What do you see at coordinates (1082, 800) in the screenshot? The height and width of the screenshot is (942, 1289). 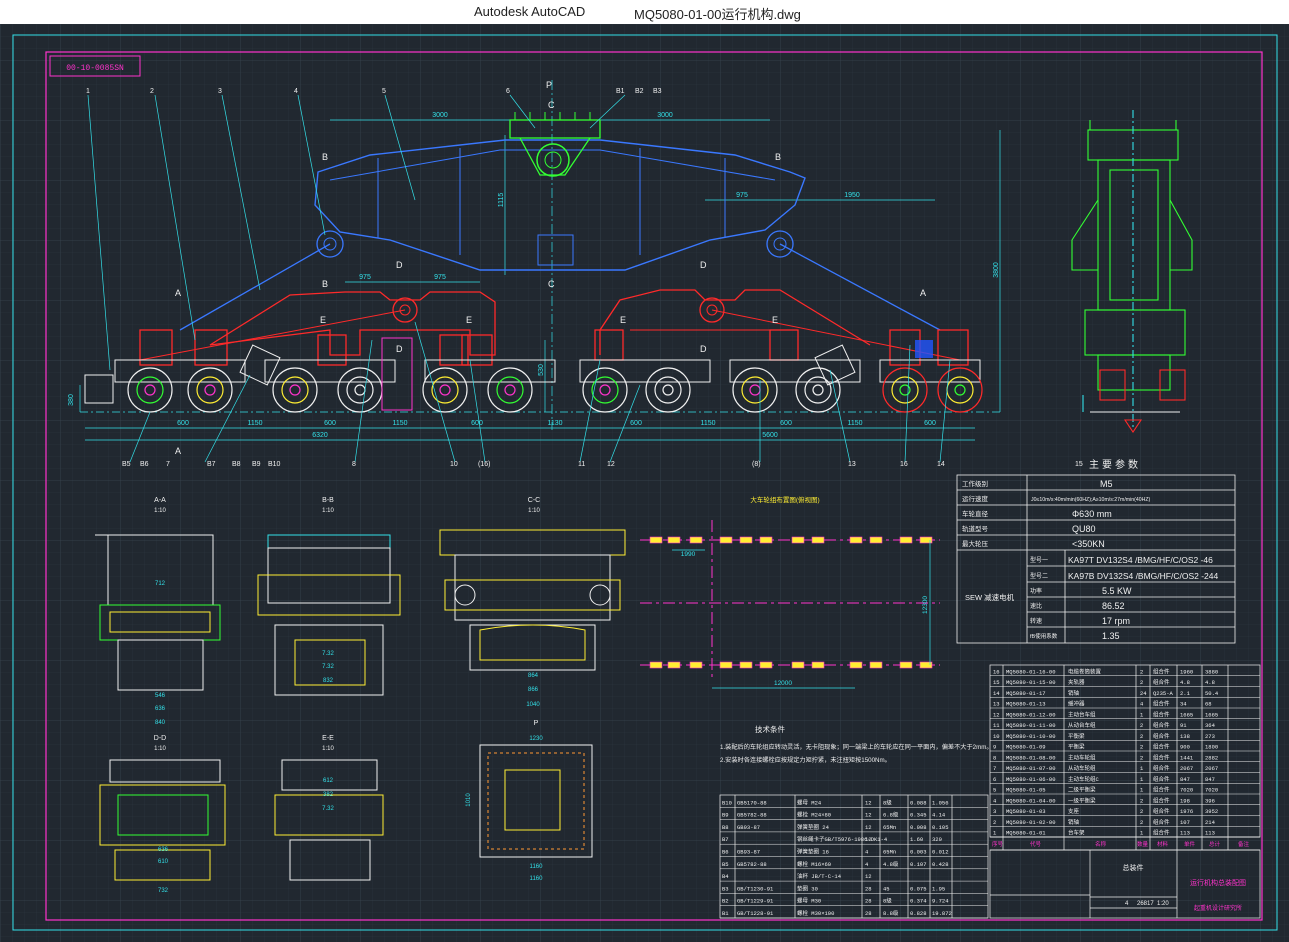 I see `part-name: 一级平衡梁` at bounding box center [1082, 800].